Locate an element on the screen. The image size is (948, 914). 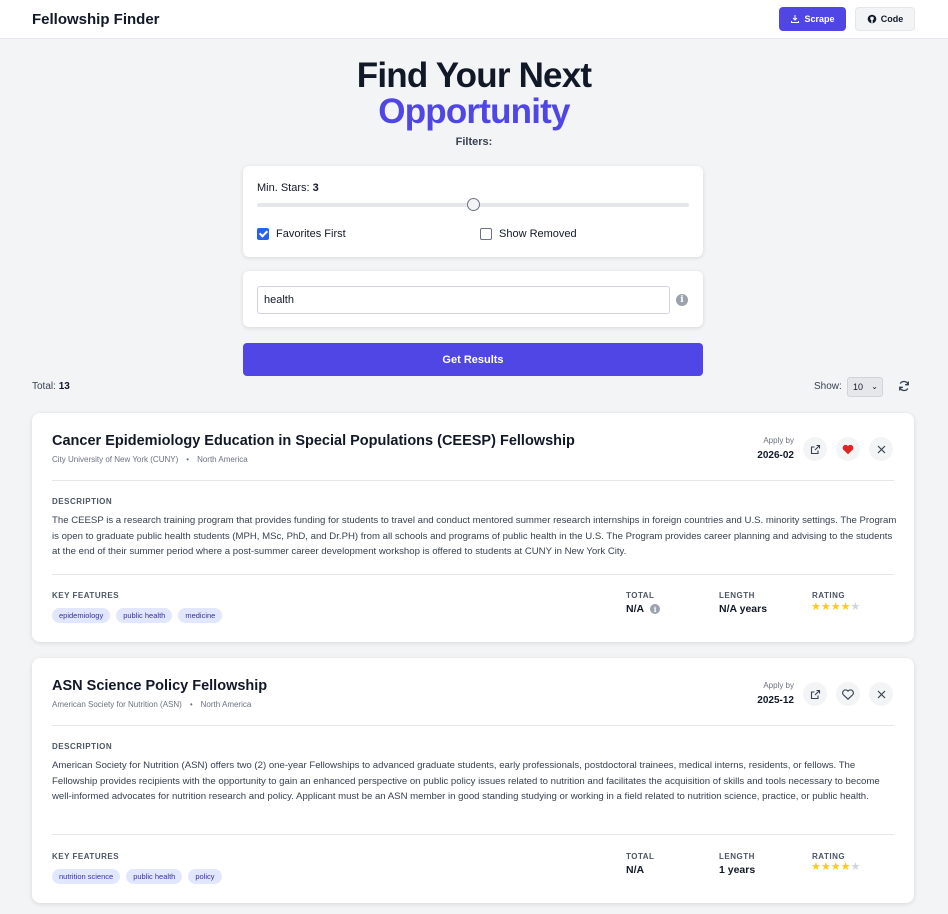
total-count: Total: 13 is located at coordinates (51, 386).